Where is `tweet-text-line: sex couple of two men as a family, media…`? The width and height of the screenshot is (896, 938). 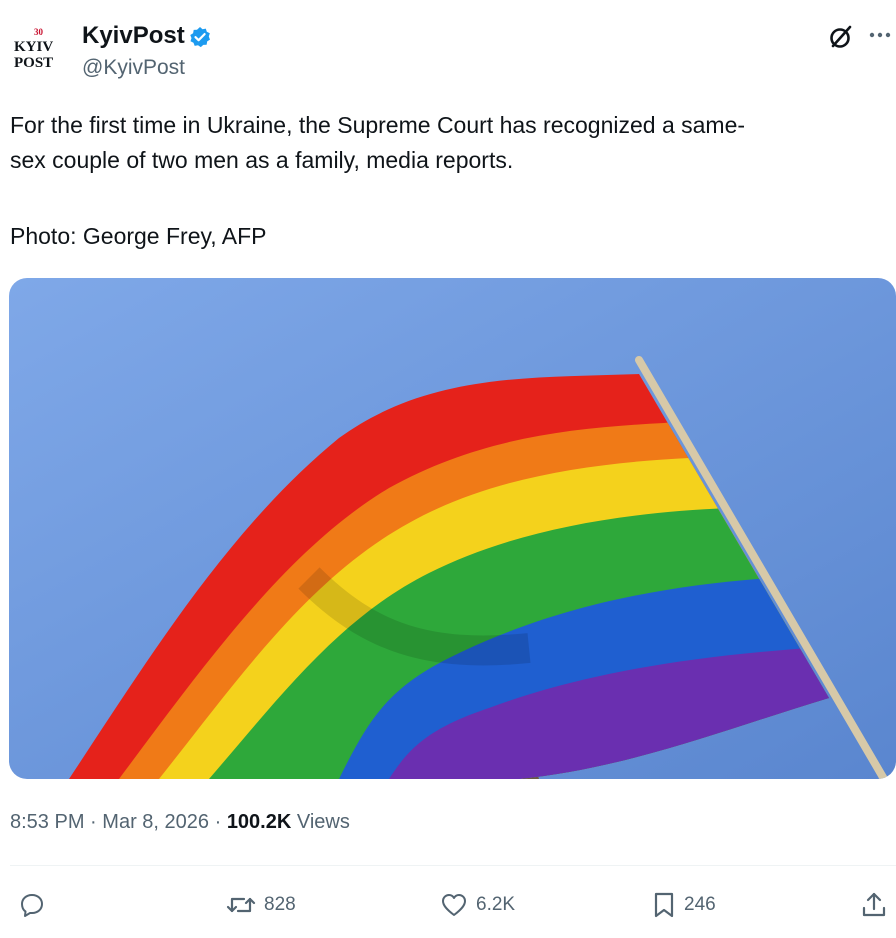
tweet-text-line: sex couple of two men as a family, media… is located at coordinates (262, 160).